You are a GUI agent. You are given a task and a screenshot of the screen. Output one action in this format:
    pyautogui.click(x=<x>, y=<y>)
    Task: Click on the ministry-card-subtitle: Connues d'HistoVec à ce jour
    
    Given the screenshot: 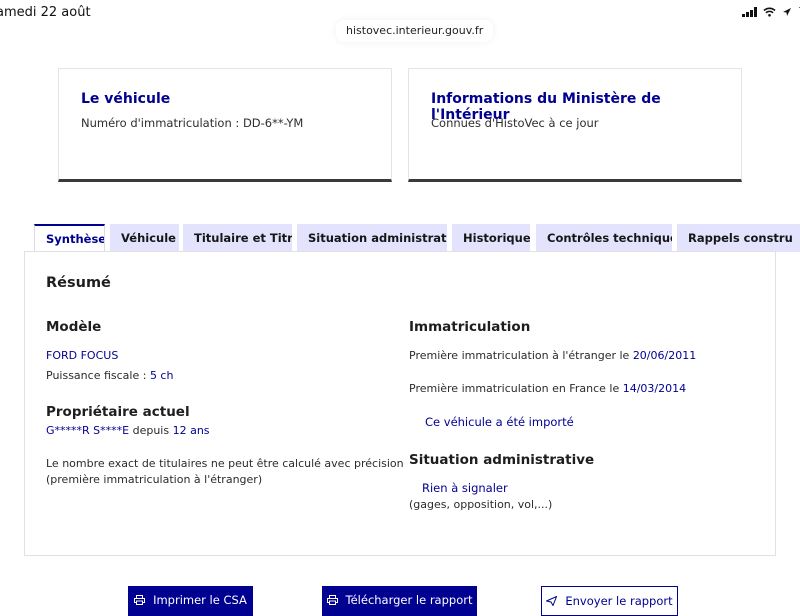 What is the action you would take?
    pyautogui.click(x=515, y=123)
    